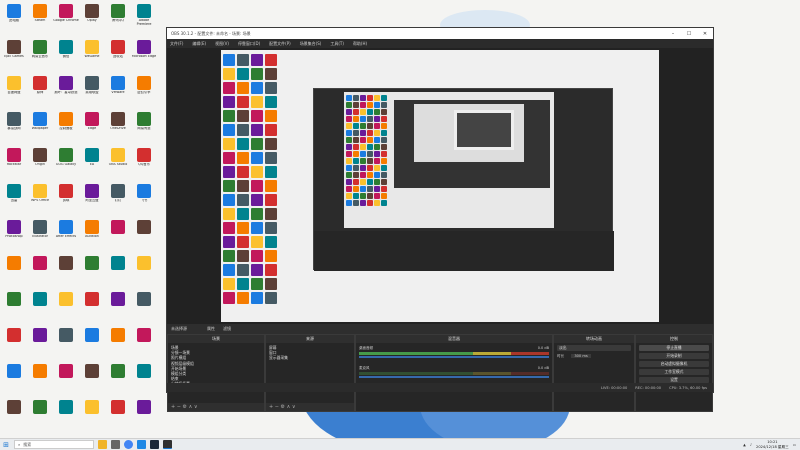 This screenshot has height=450, width=800. What do you see at coordinates (66, 162) in the screenshot?
I see `desktop-shortcut: GOG Galaxy` at bounding box center [66, 162].